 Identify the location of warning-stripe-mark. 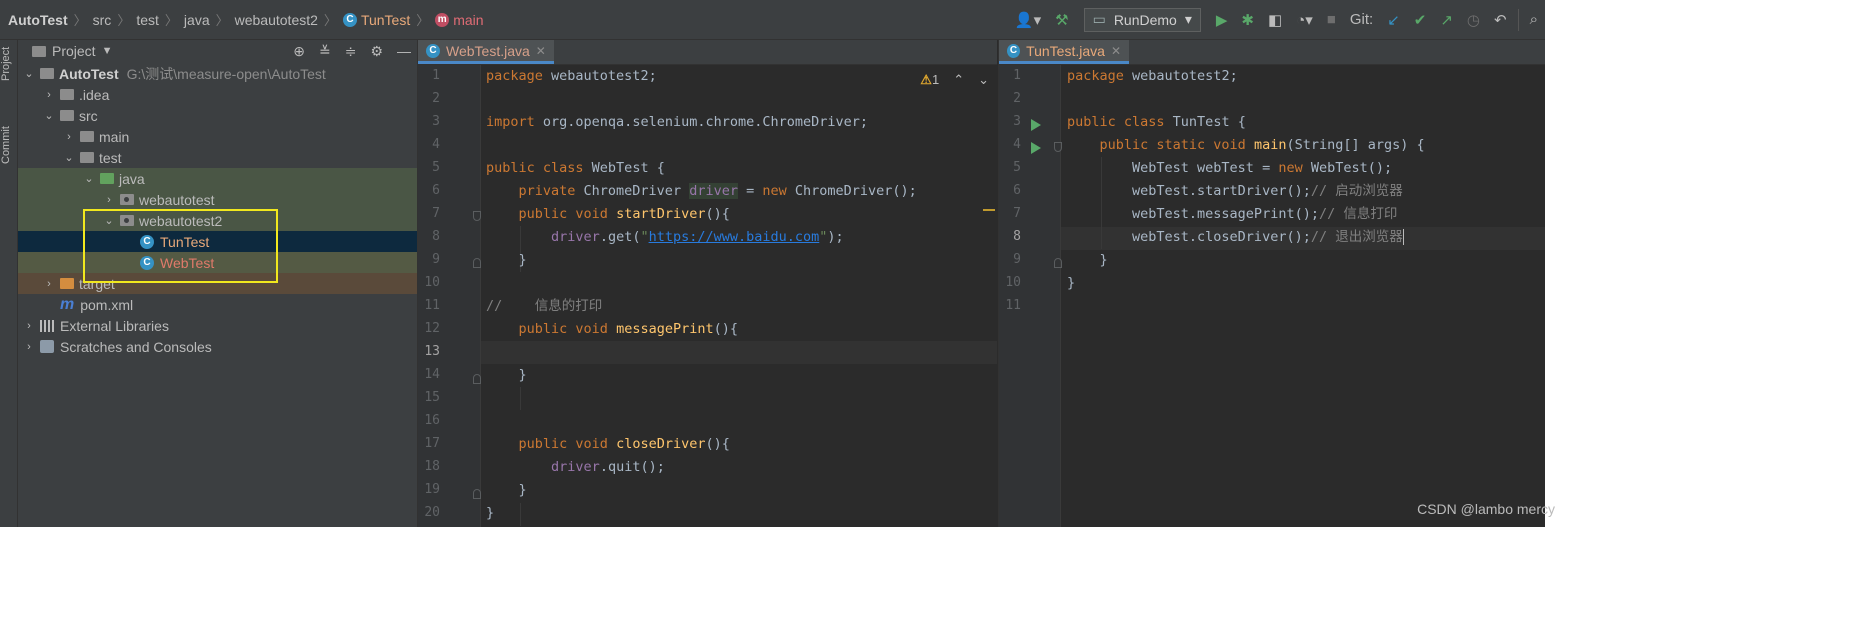
(989, 210).